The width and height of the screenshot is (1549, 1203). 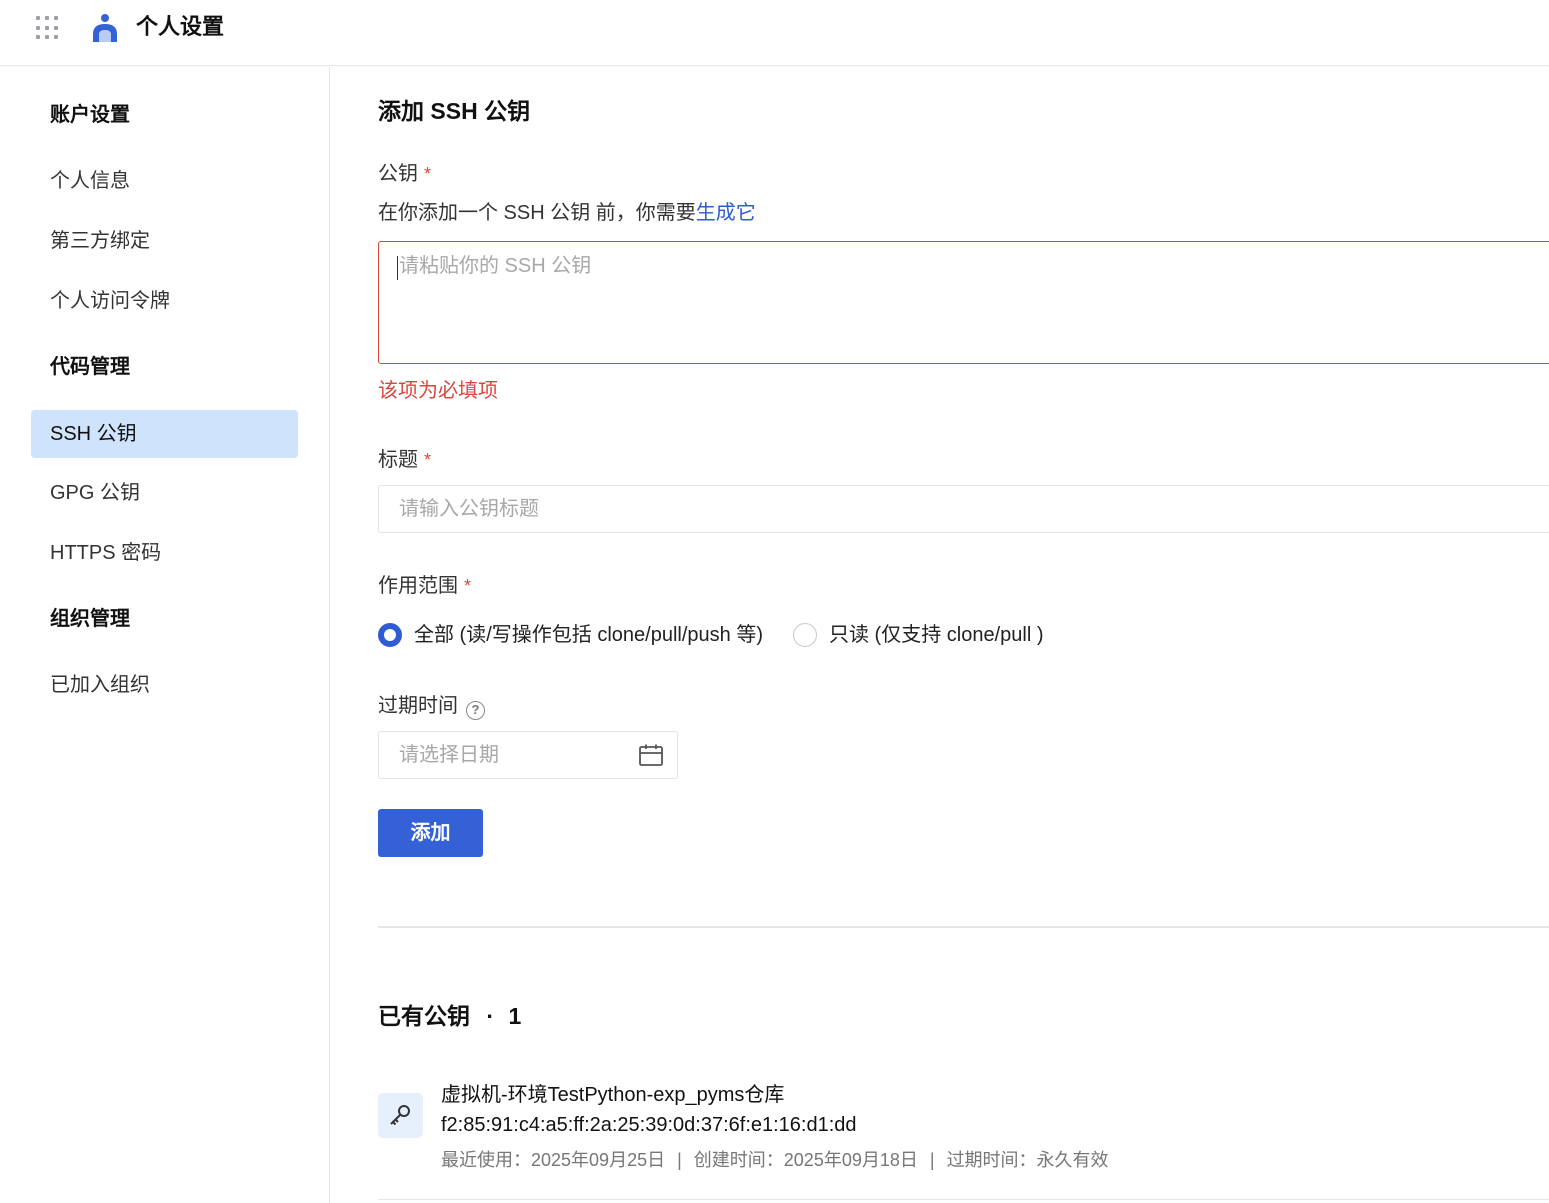 I want to click on help-icon: ?, so click(x=475, y=710).